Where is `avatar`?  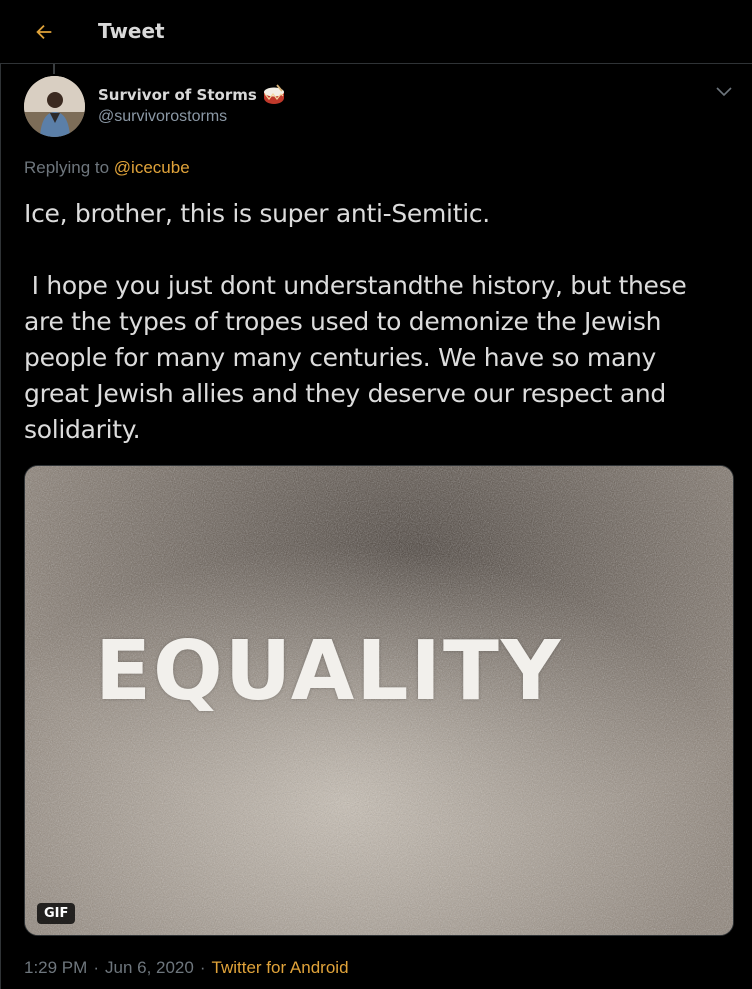 avatar is located at coordinates (54, 106).